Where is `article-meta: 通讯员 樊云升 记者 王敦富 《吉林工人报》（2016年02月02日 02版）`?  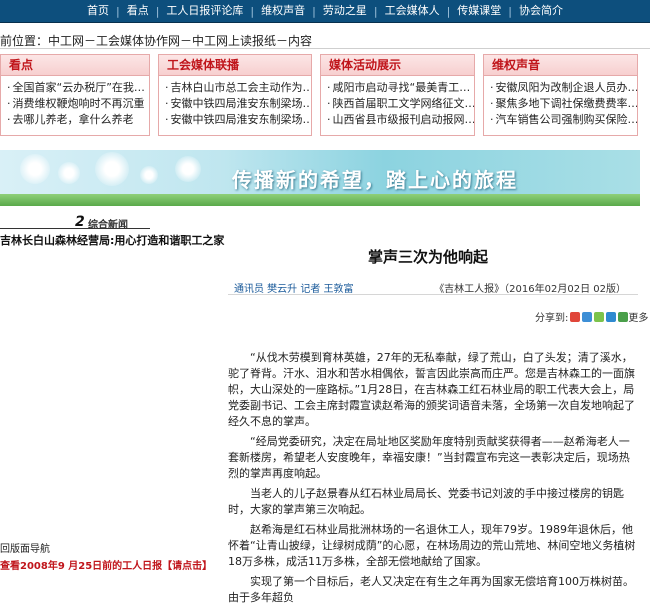 article-meta: 通讯员 樊云升 记者 王敦富 《吉林工人报》（2016年02月02日 02版） is located at coordinates (428, 287).